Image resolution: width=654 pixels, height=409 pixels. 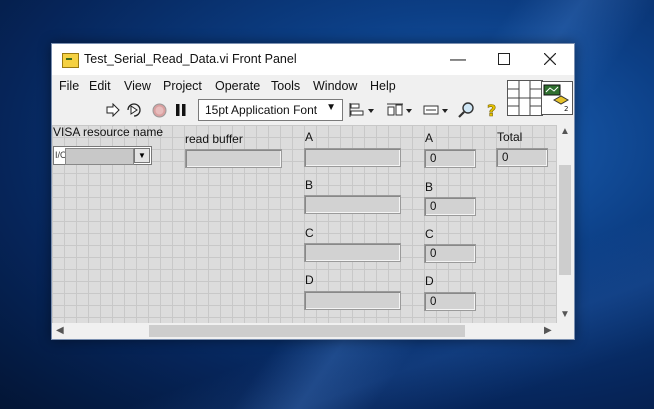 What do you see at coordinates (548, 330) in the screenshot?
I see `scroll-right-arrow-icon: ▶` at bounding box center [548, 330].